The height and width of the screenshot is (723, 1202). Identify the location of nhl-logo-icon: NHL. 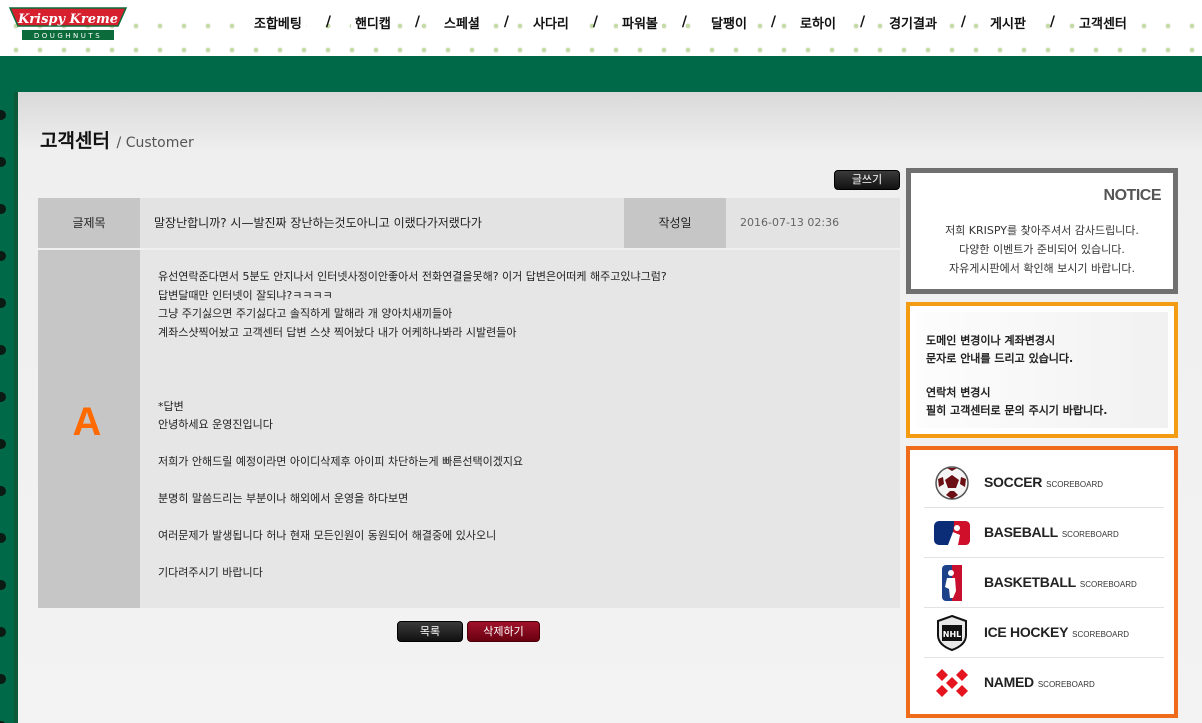
(952, 633).